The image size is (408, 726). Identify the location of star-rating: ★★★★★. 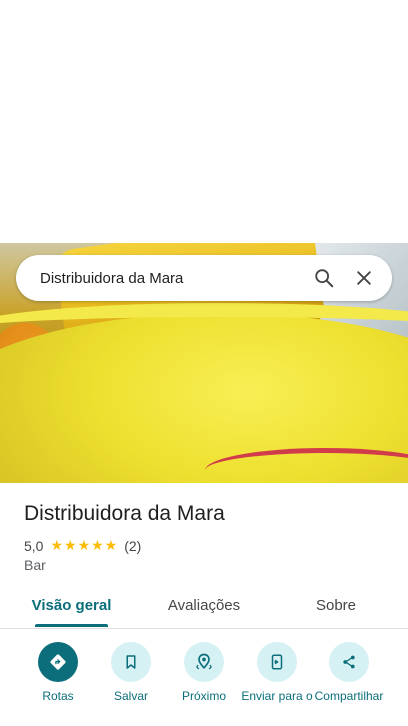
(84, 545).